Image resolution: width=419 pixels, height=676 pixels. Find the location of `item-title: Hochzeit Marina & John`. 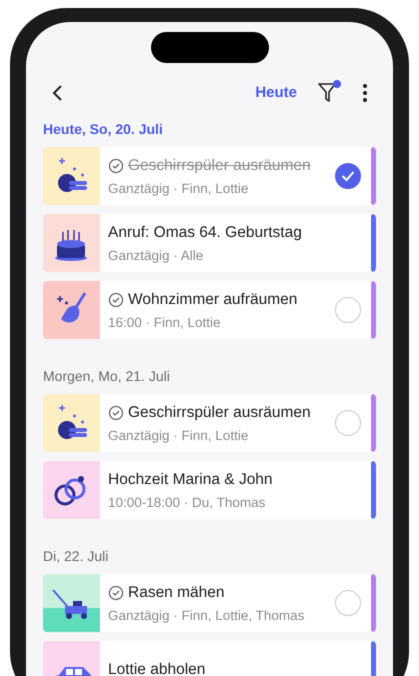

item-title: Hochzeit Marina & John is located at coordinates (190, 479).